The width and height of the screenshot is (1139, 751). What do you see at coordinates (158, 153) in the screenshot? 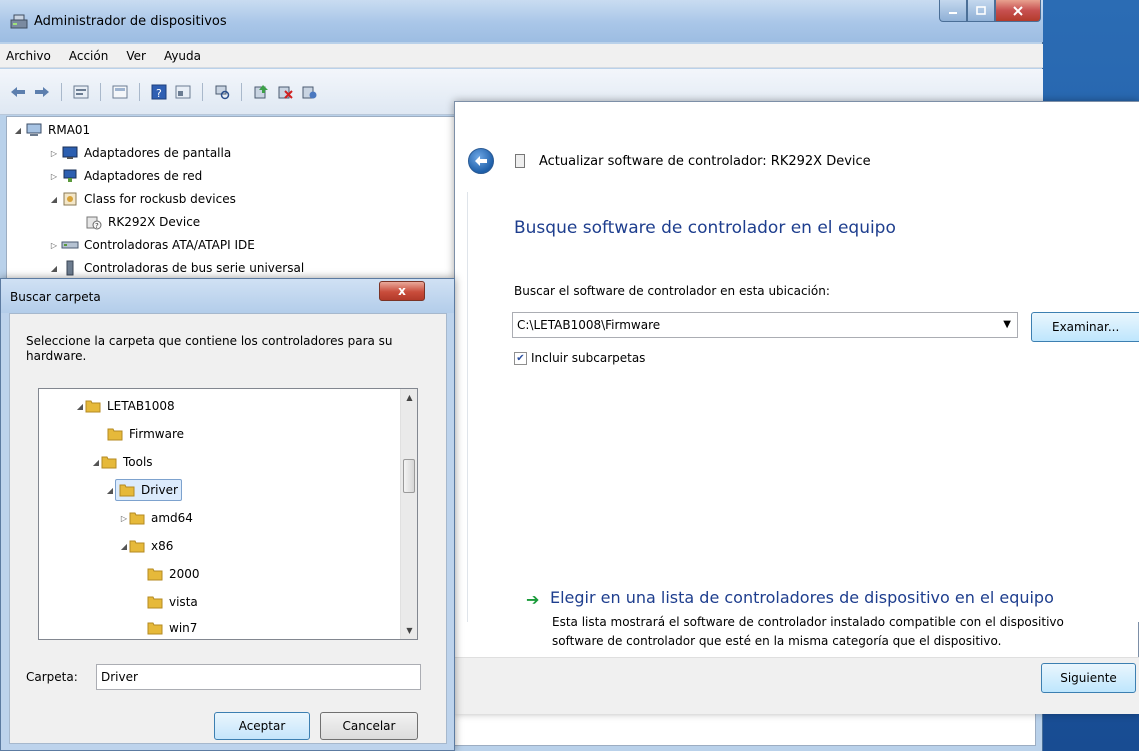
I see `tree-item-label: Adaptadores de pantalla` at bounding box center [158, 153].